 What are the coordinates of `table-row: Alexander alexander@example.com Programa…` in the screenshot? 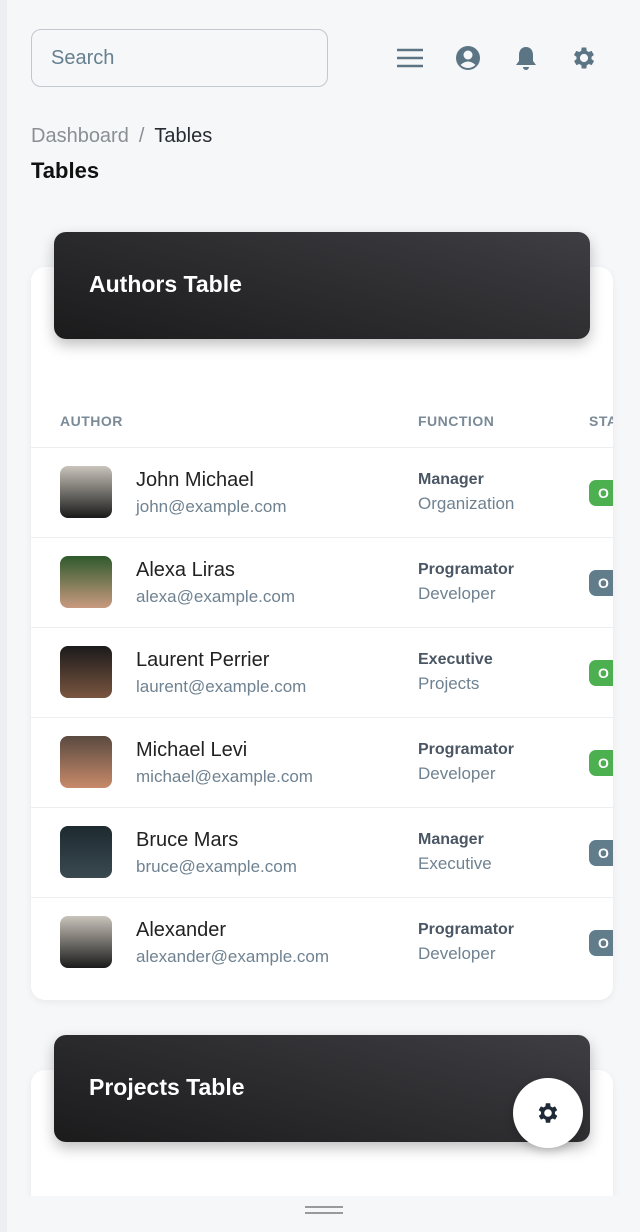 It's located at (322, 942).